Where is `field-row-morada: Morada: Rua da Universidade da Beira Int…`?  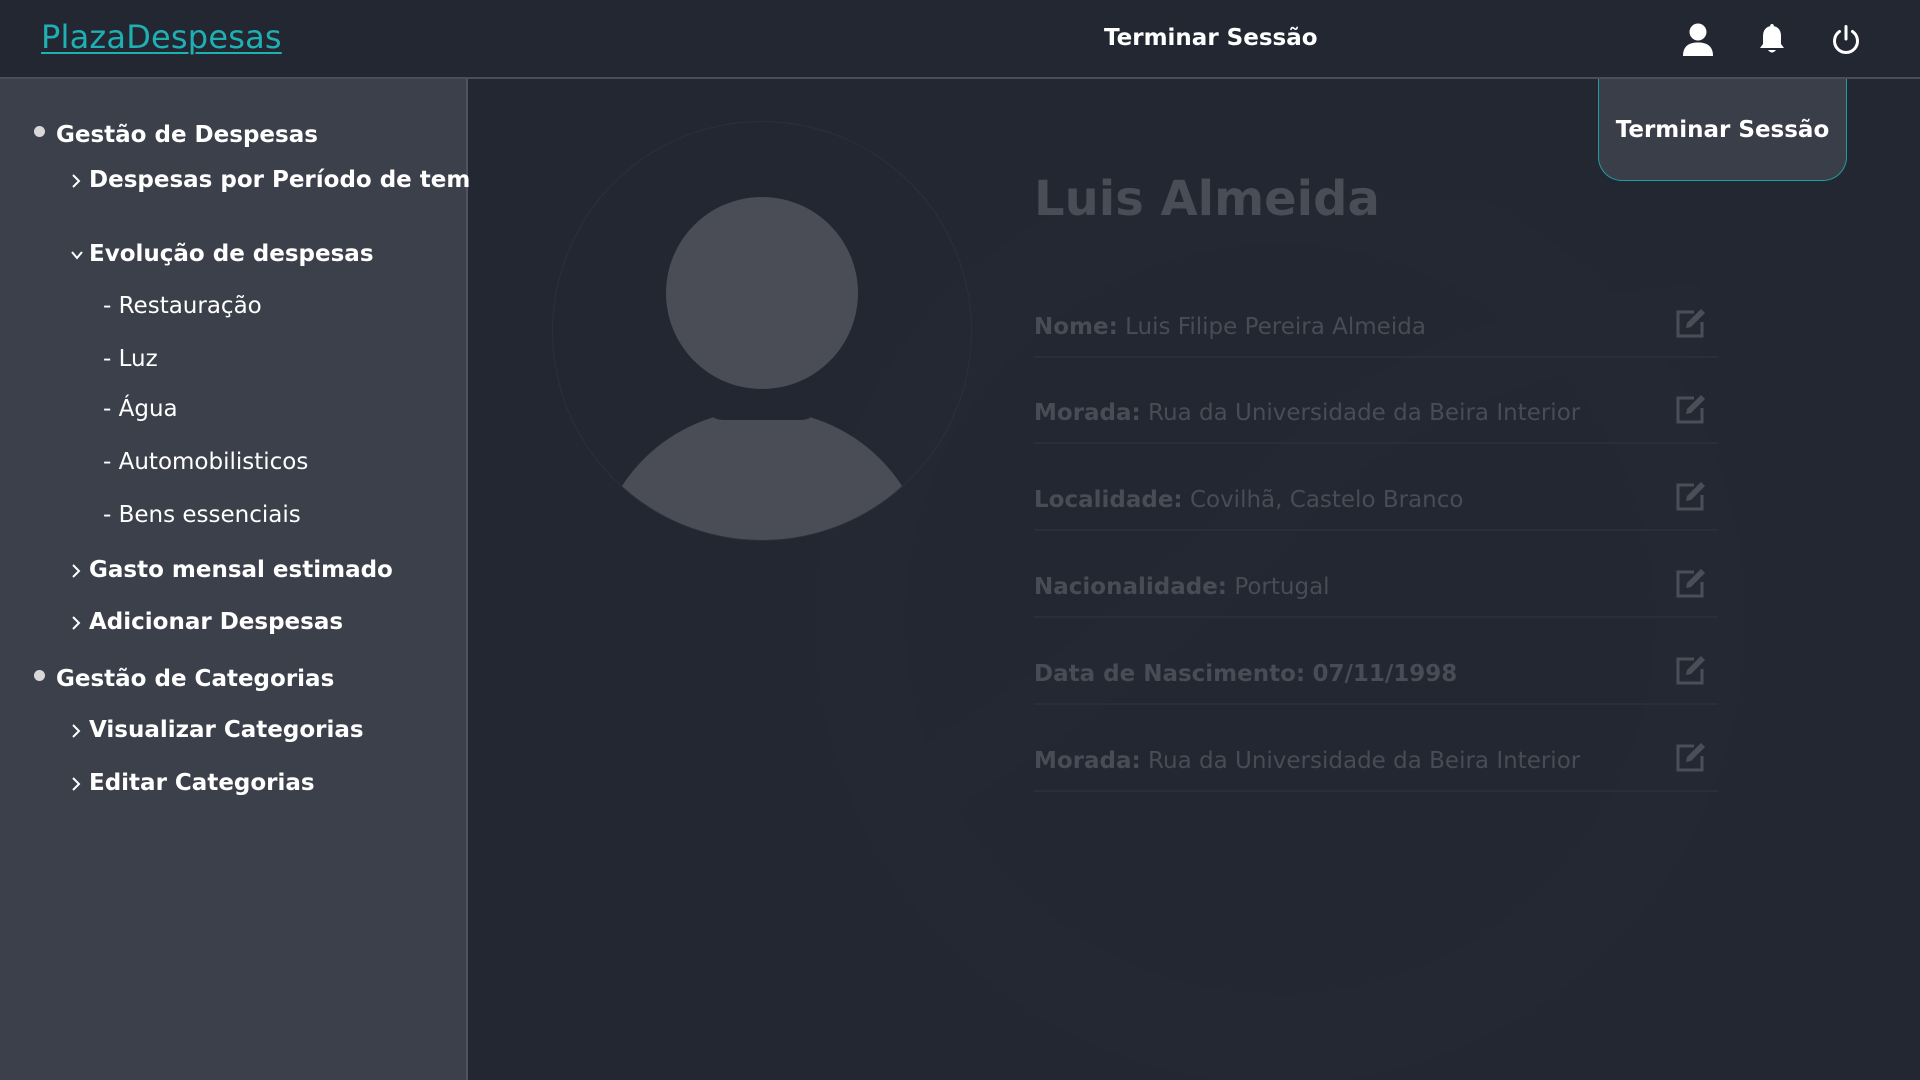
field-row-morada: Morada: Rua da Universidade da Beira Int… is located at coordinates (1376, 402).